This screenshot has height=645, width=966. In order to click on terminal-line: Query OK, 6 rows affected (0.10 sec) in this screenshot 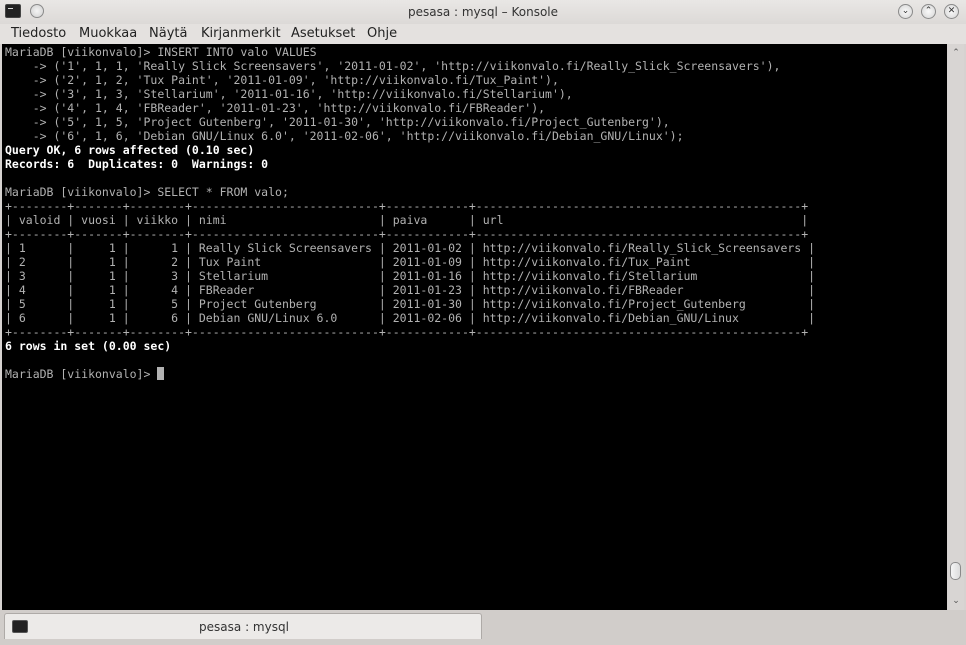, I will do `click(130, 150)`.